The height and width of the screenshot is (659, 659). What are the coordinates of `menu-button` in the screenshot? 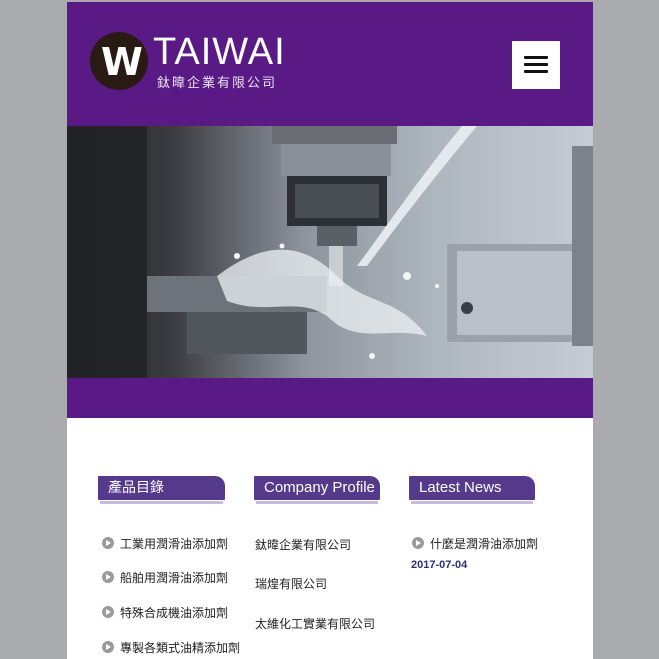 It's located at (536, 65).